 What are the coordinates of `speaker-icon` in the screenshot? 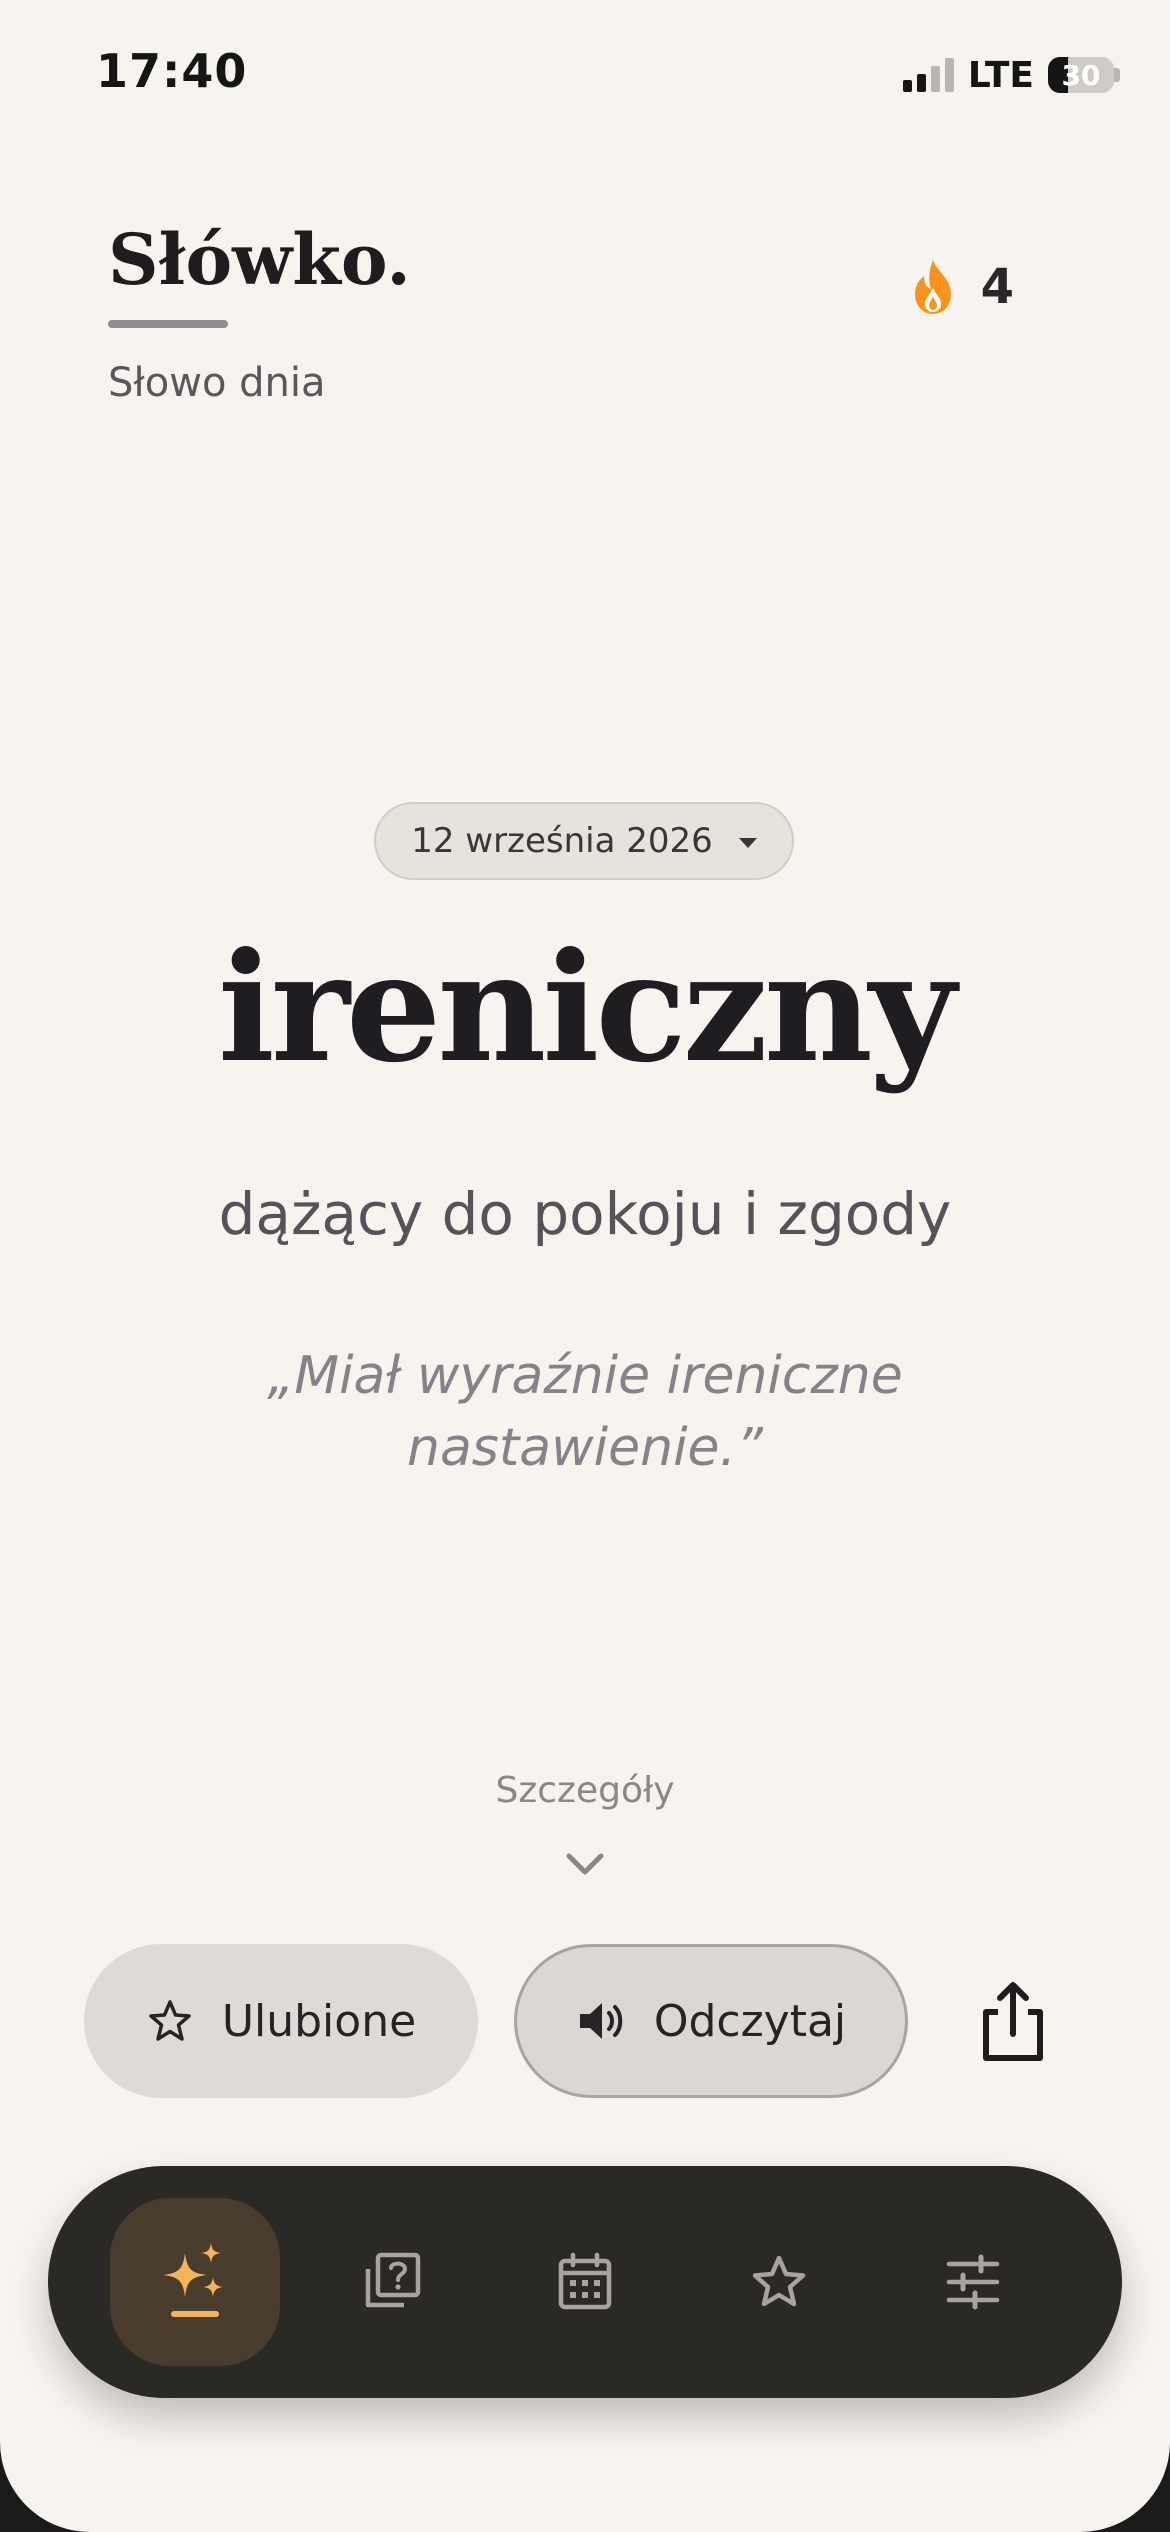 It's located at (601, 2021).